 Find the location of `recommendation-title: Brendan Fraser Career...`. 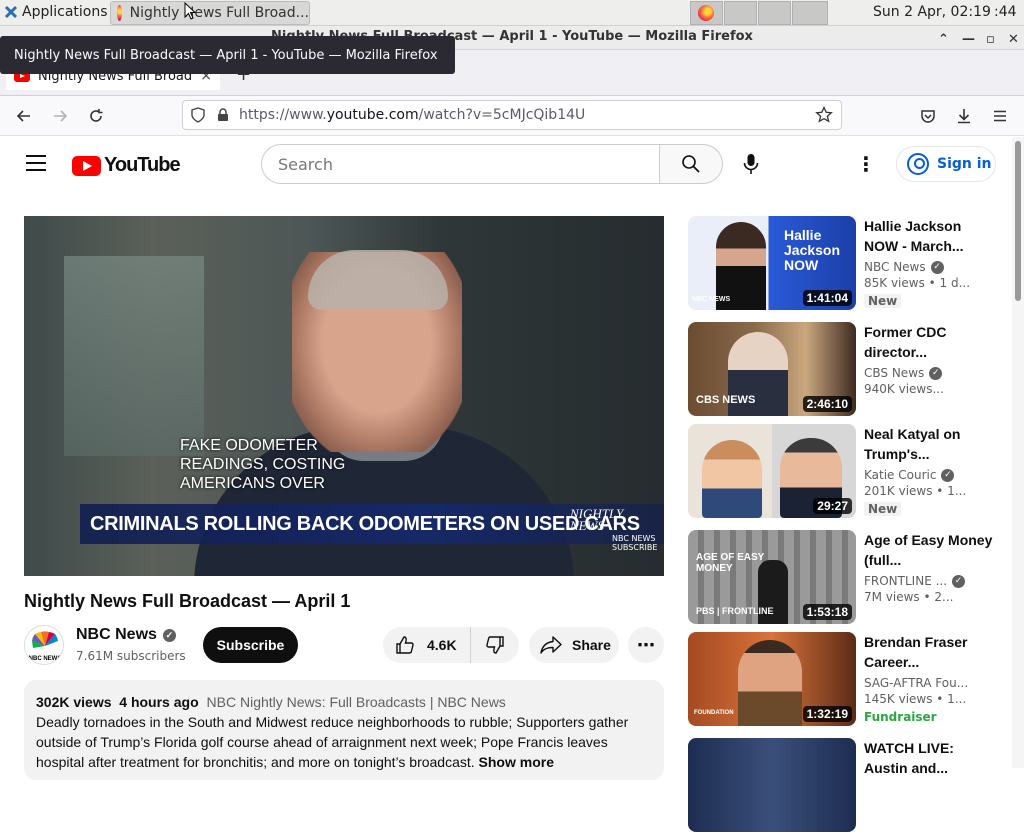

recommendation-title: Brendan Fraser Career... is located at coordinates (929, 652).